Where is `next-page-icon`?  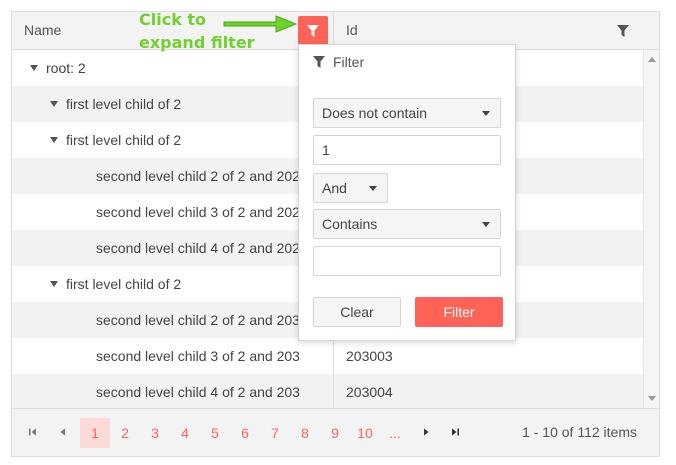
next-page-icon is located at coordinates (426, 432).